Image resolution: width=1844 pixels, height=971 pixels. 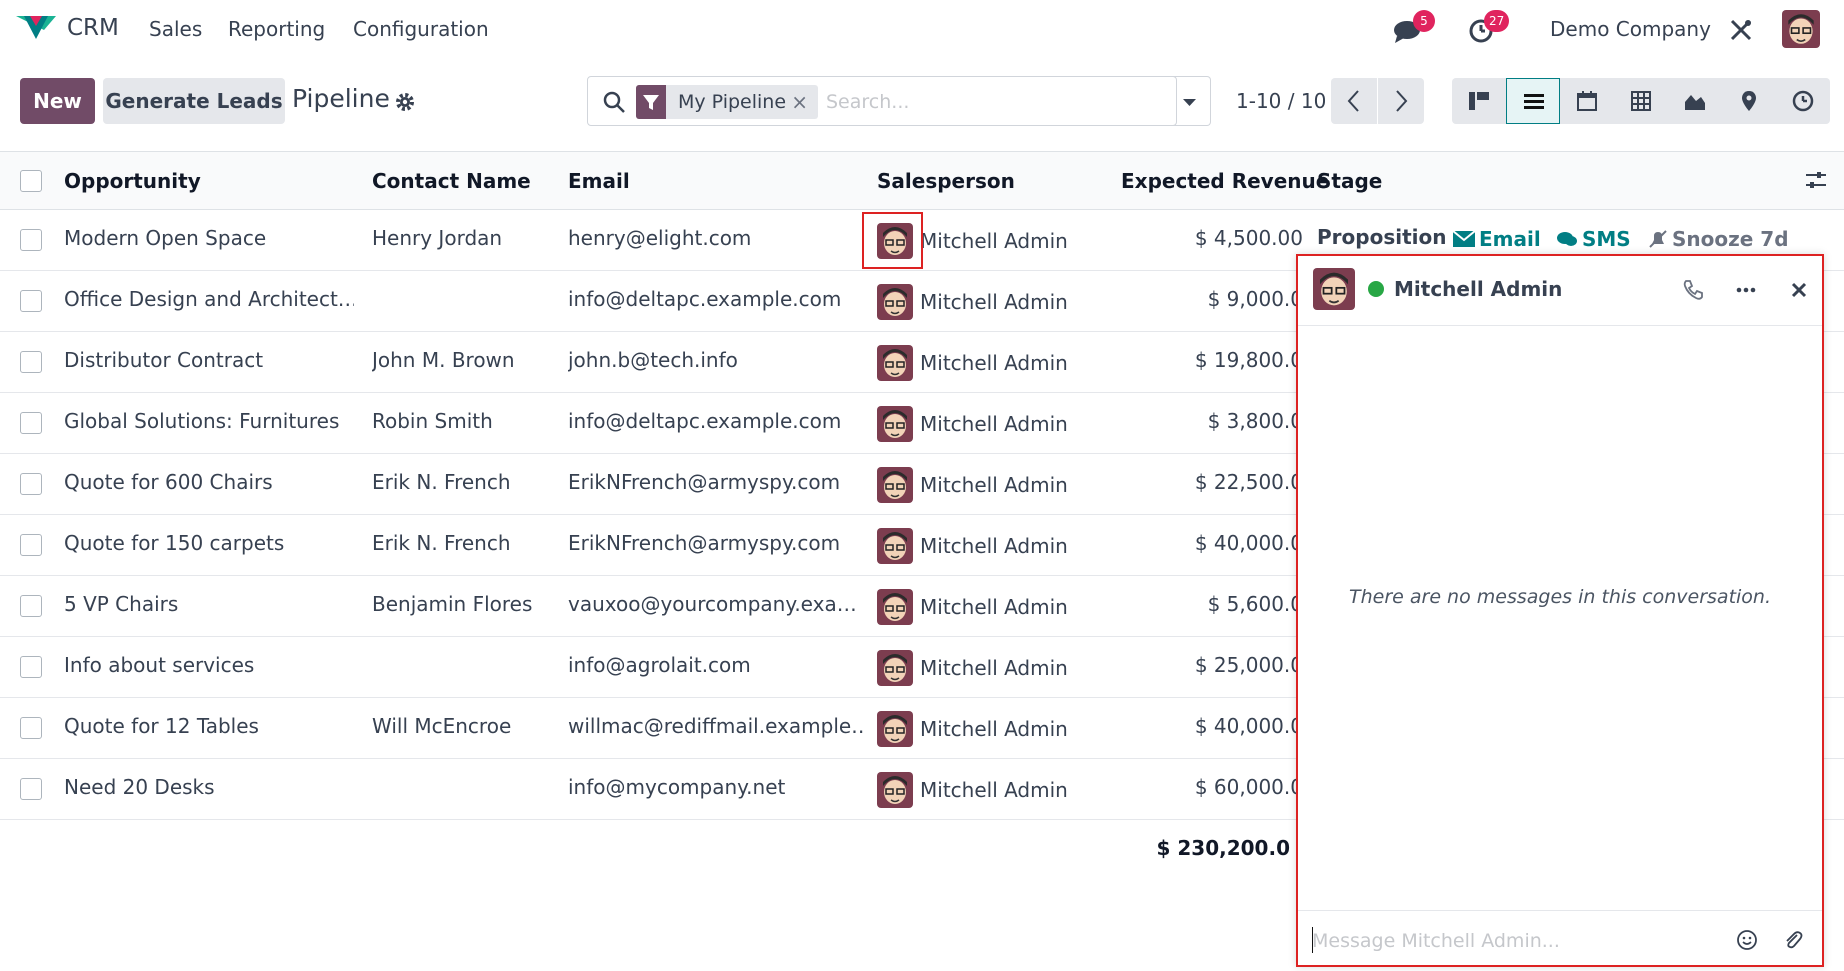 What do you see at coordinates (1803, 101) in the screenshot?
I see `view-activity-button` at bounding box center [1803, 101].